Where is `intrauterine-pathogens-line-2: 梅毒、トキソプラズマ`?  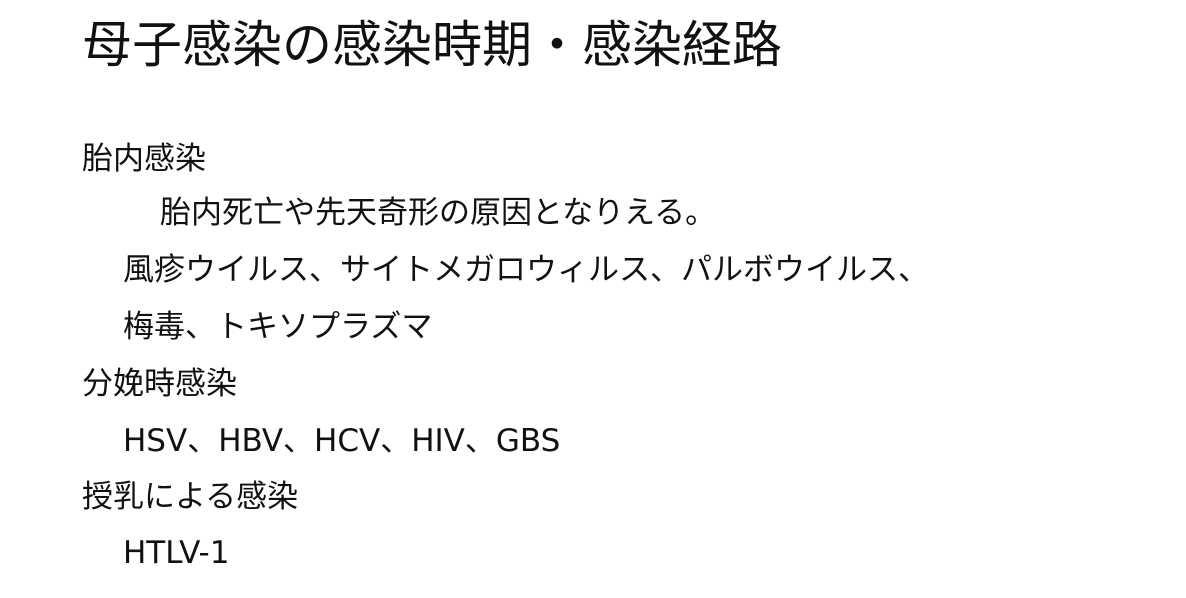
intrauterine-pathogens-line-2: 梅毒、トキソプラズマ is located at coordinates (278, 327).